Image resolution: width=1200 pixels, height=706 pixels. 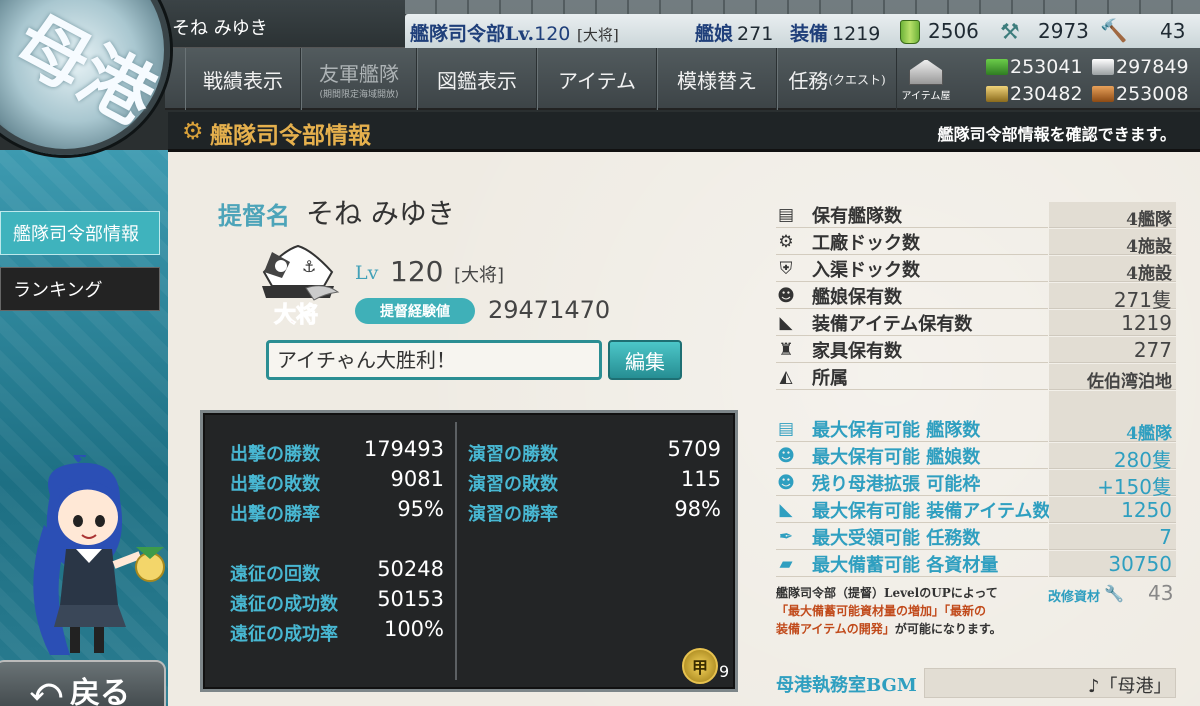 What do you see at coordinates (837, 79) in the screenshot?
I see `menu-quest-button: 任務 (クエスト)` at bounding box center [837, 79].